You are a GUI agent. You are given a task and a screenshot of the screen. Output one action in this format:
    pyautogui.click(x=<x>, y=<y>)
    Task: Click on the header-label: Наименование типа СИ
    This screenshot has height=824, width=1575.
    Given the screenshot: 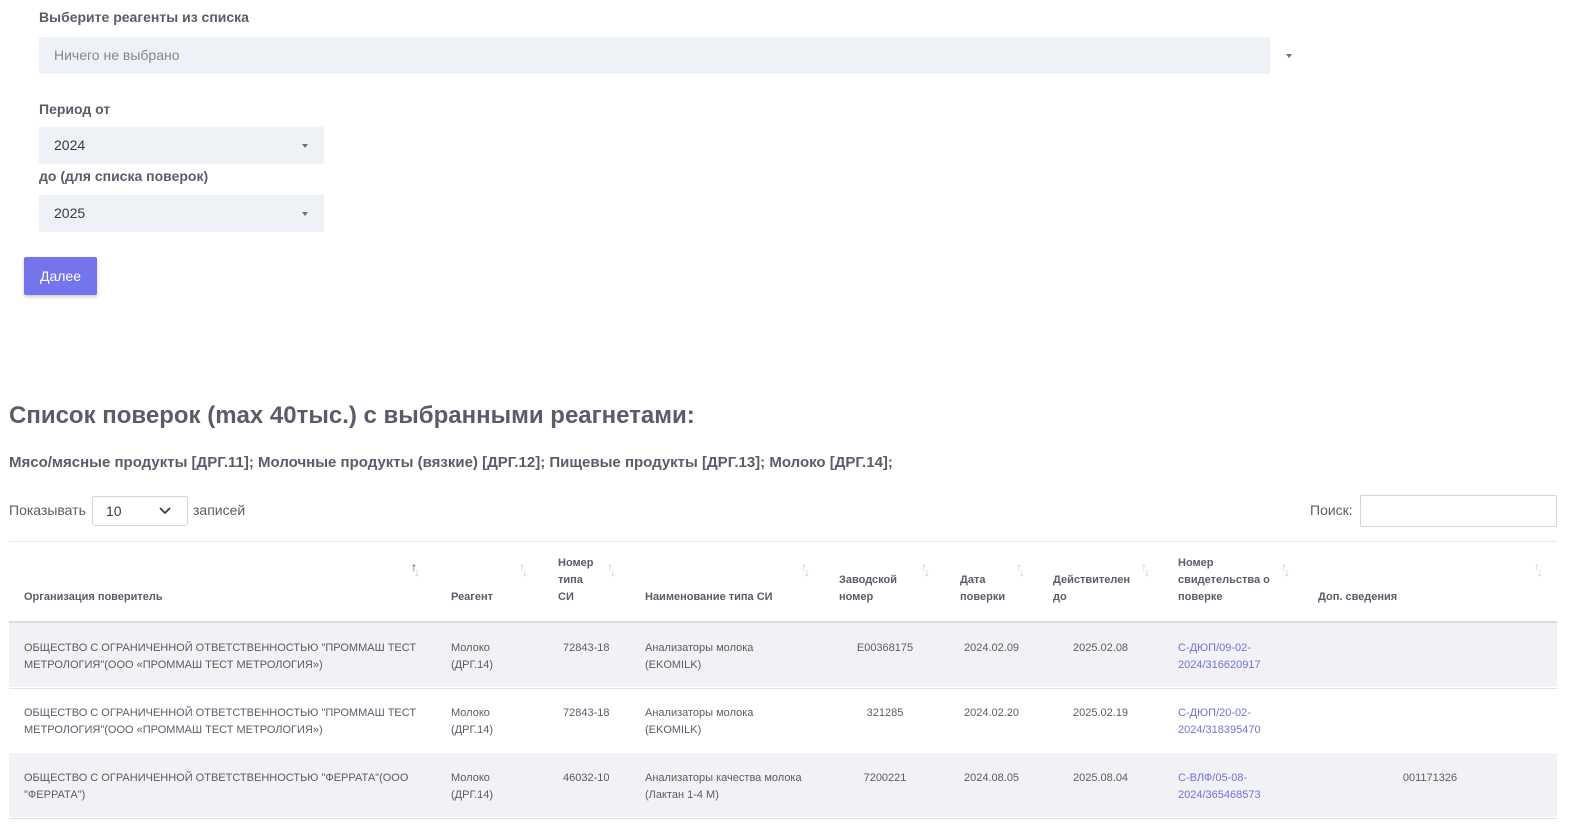 What is the action you would take?
    pyautogui.click(x=709, y=597)
    